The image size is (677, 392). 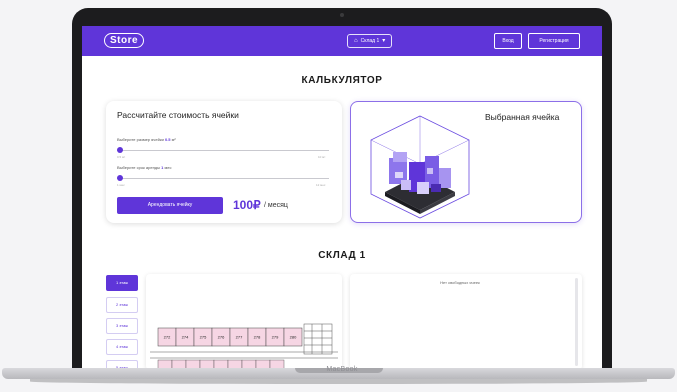 What do you see at coordinates (120, 150) in the screenshot?
I see `size-slider-handle` at bounding box center [120, 150].